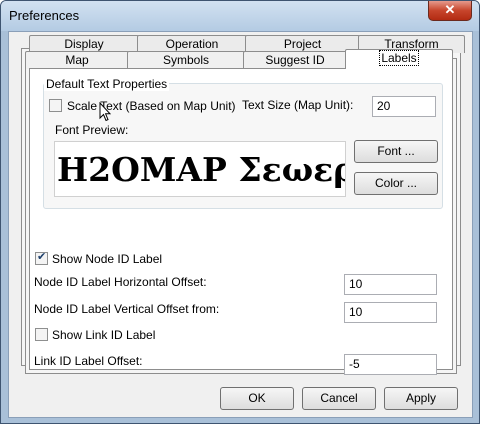 Image resolution: width=480 pixels, height=424 pixels. I want to click on tab-symbols: Symbols, so click(186, 60).